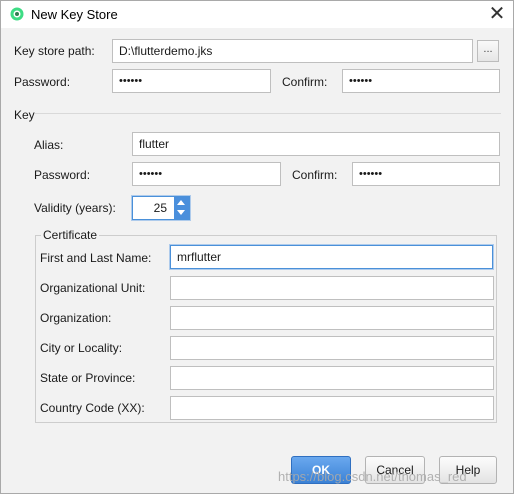 Image resolution: width=514 pixels, height=494 pixels. What do you see at coordinates (497, 14) in the screenshot?
I see `close-icon: ✕` at bounding box center [497, 14].